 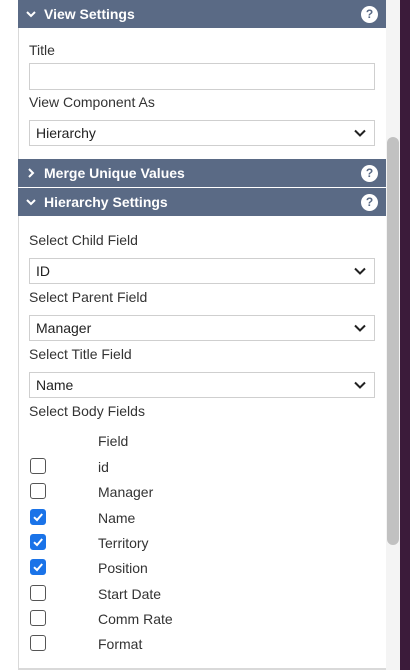 What do you see at coordinates (55, 385) in the screenshot?
I see `title-field-value: Name` at bounding box center [55, 385].